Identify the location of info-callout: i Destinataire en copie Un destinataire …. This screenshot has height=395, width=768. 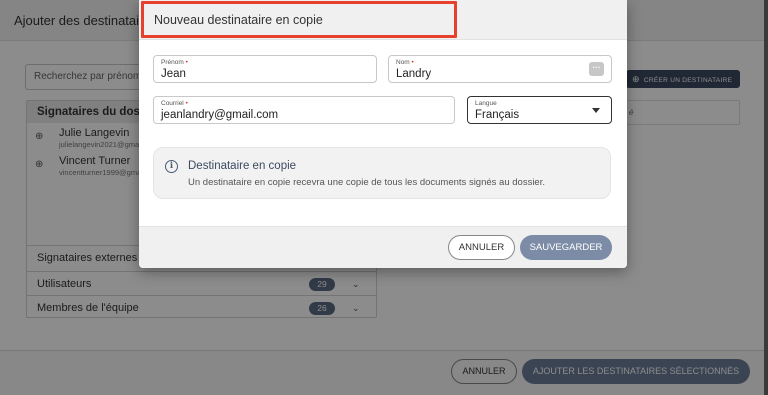
(382, 173).